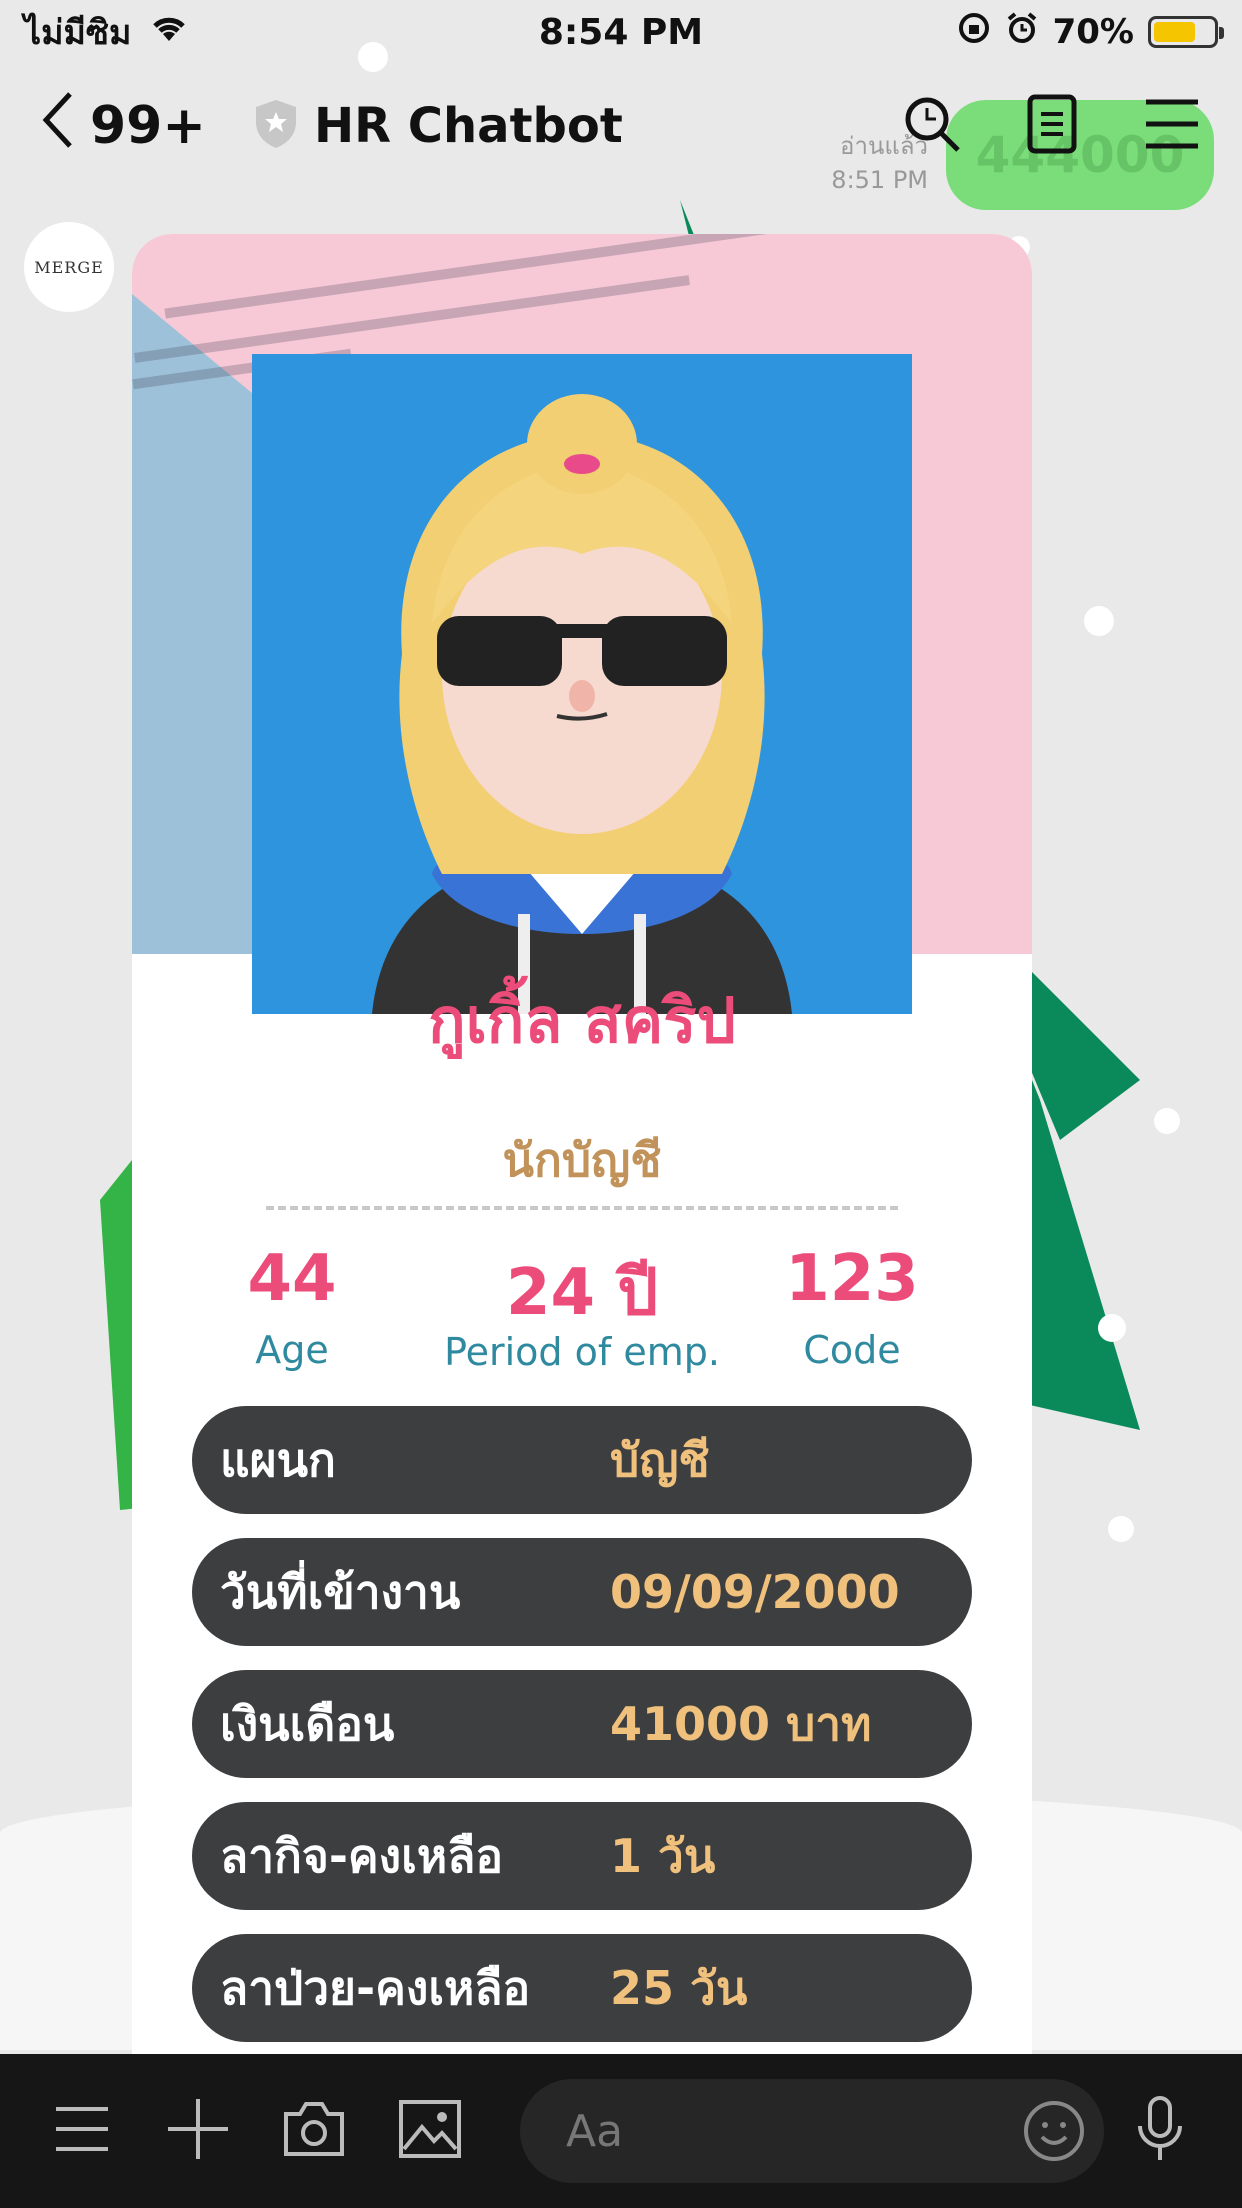 The width and height of the screenshot is (1242, 2208). I want to click on back-button: 99+, so click(123, 126).